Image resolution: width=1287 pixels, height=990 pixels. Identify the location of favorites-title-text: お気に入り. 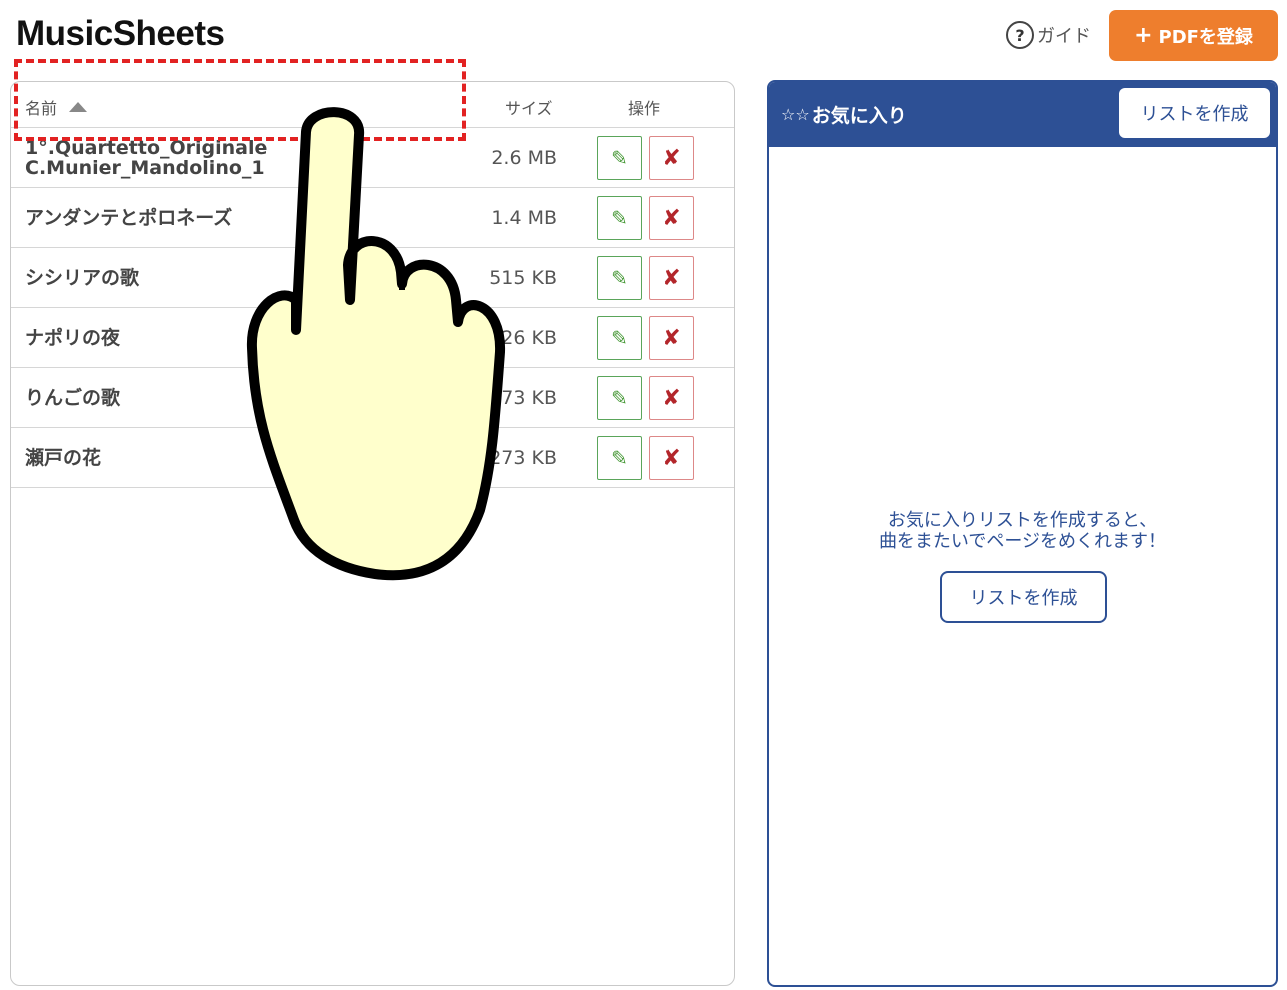
(859, 116).